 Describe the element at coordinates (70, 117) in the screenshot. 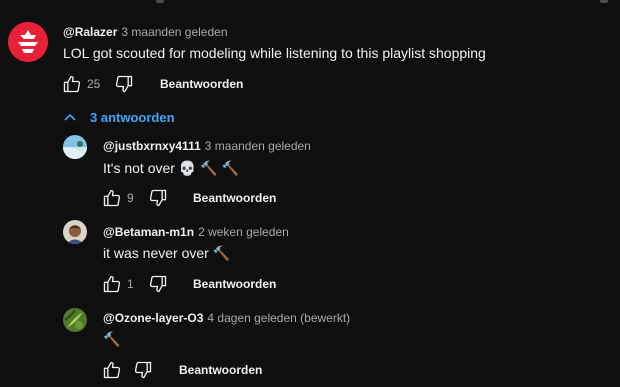

I see `chevron-up-icon` at that location.